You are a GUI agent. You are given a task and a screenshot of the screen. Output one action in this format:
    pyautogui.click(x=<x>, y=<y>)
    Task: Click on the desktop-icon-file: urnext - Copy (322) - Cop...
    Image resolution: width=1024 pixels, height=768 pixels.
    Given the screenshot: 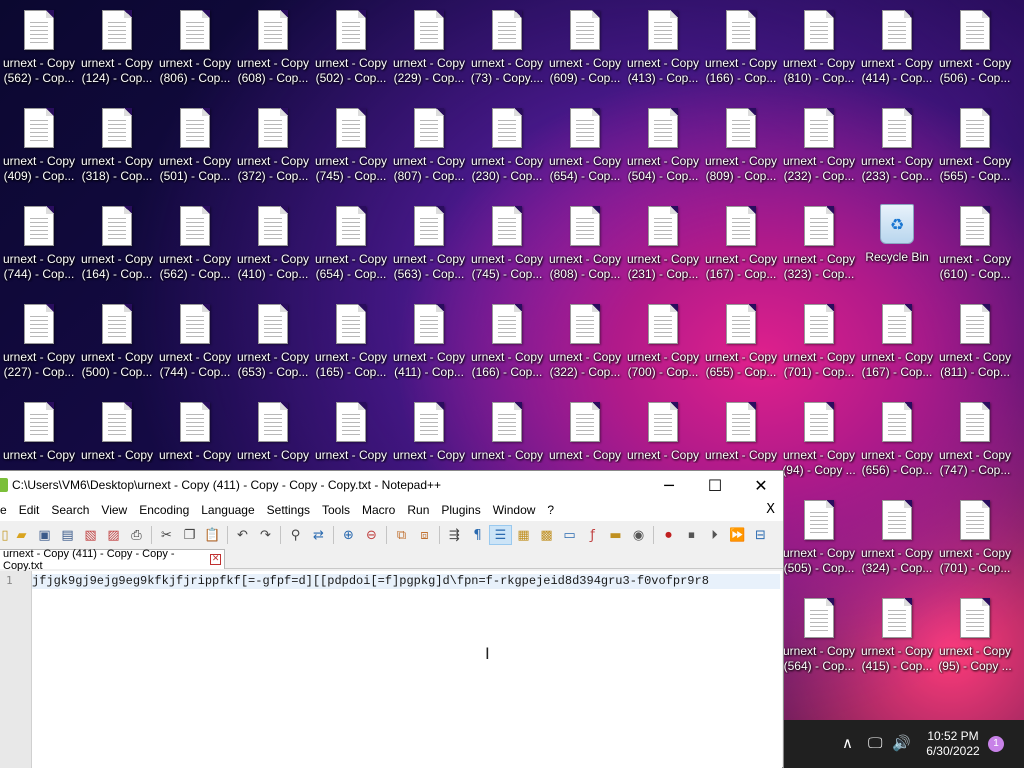 What is the action you would take?
    pyautogui.click(x=585, y=342)
    